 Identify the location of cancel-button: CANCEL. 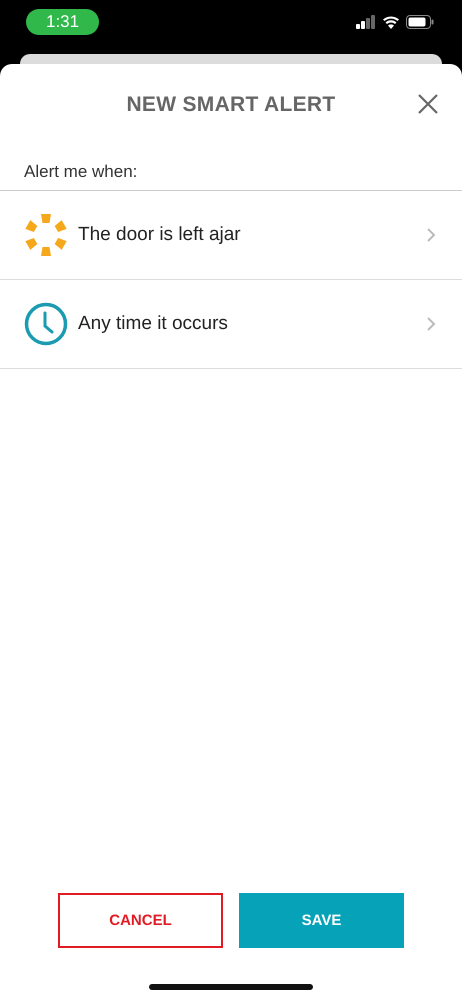
(140, 920).